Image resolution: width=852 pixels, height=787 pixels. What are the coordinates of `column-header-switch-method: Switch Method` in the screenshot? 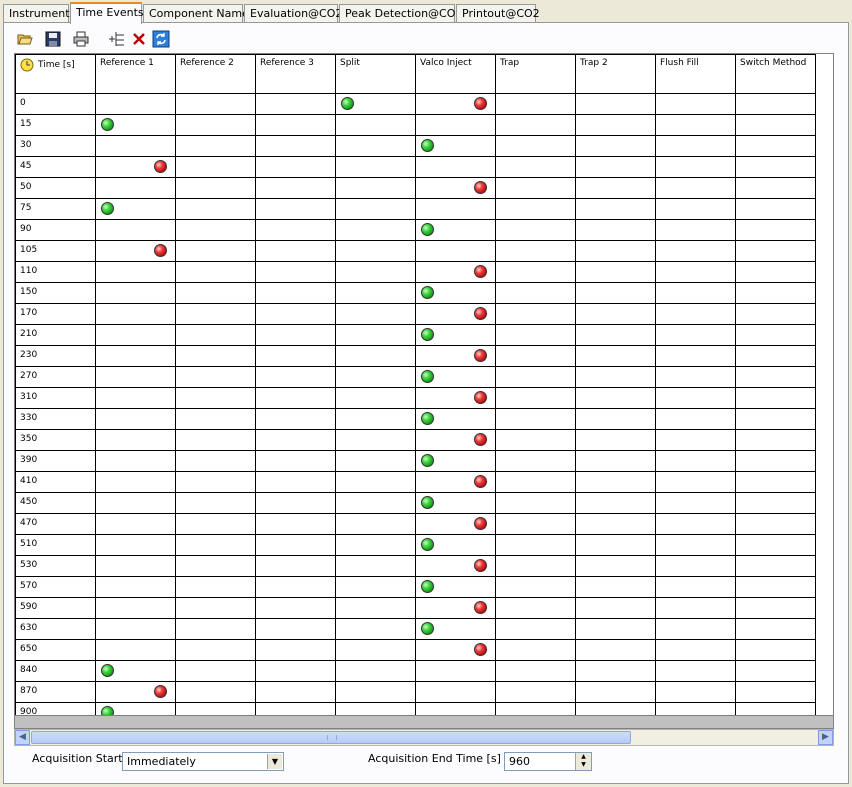 It's located at (775, 74).